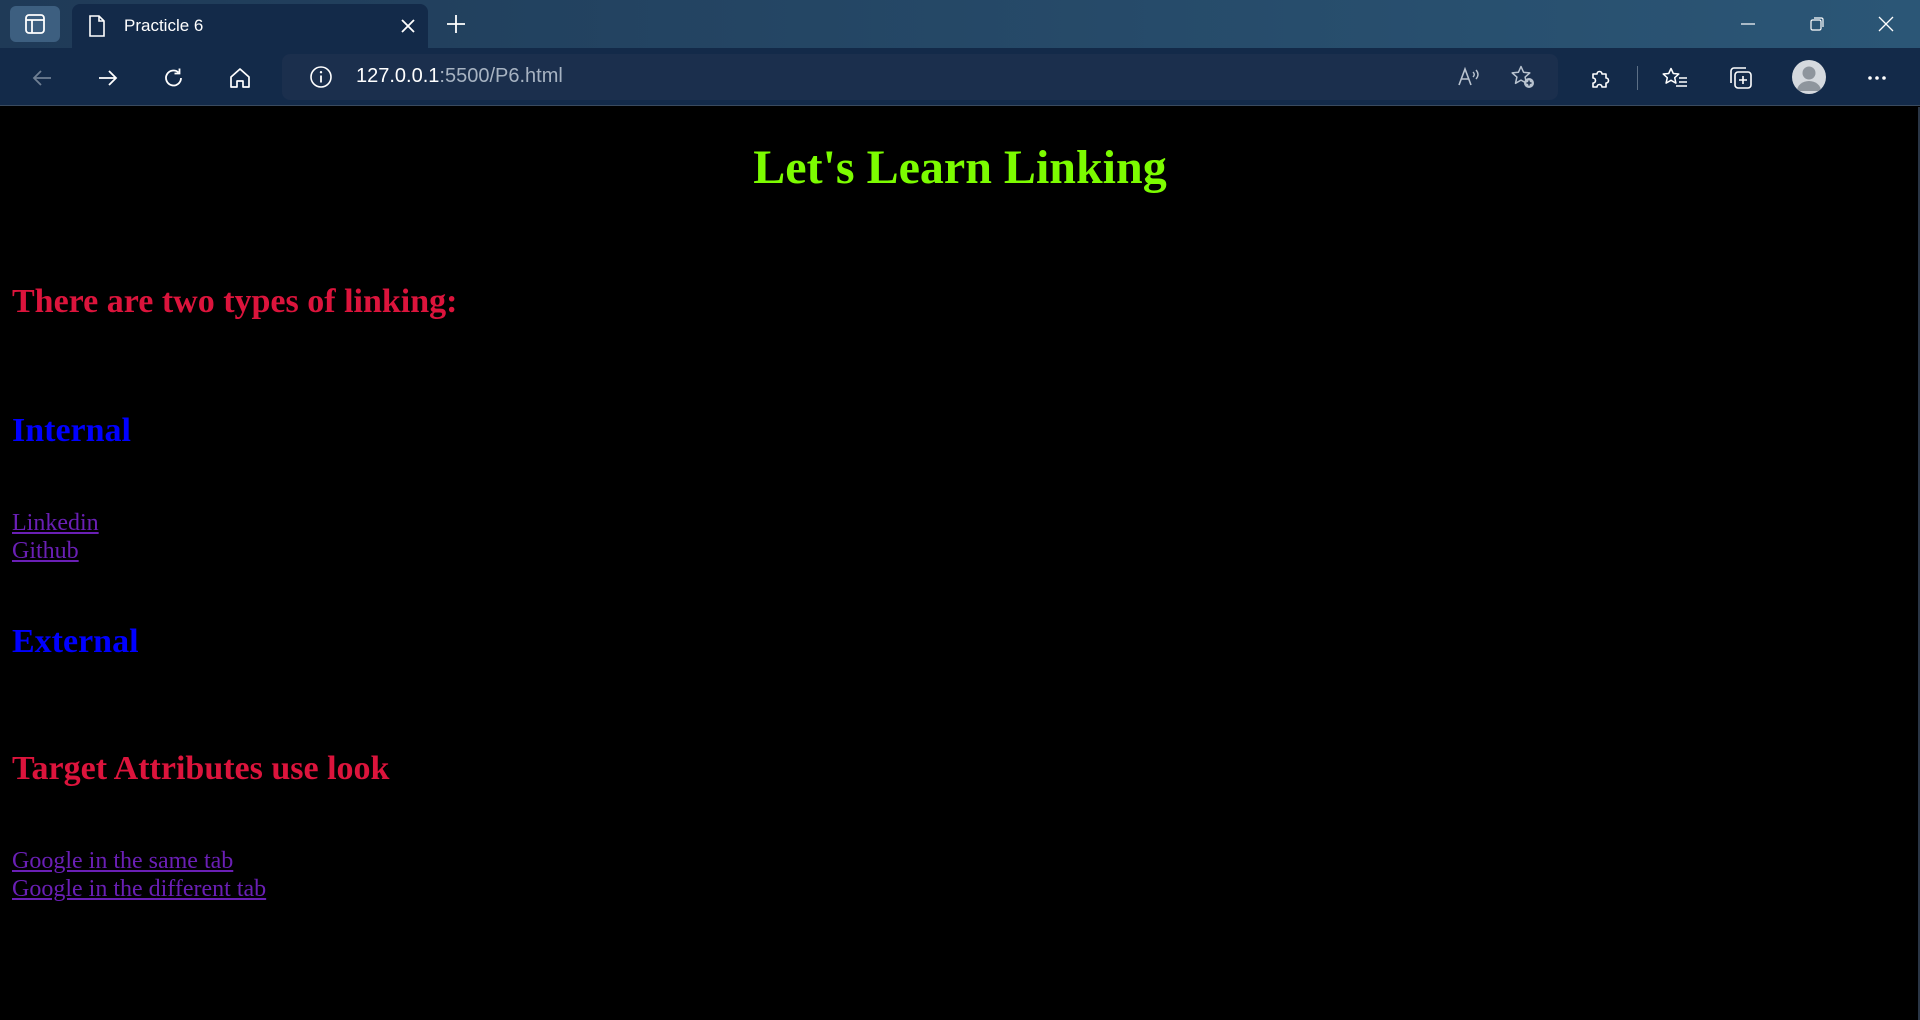  I want to click on add-favorite-button, so click(1523, 77).